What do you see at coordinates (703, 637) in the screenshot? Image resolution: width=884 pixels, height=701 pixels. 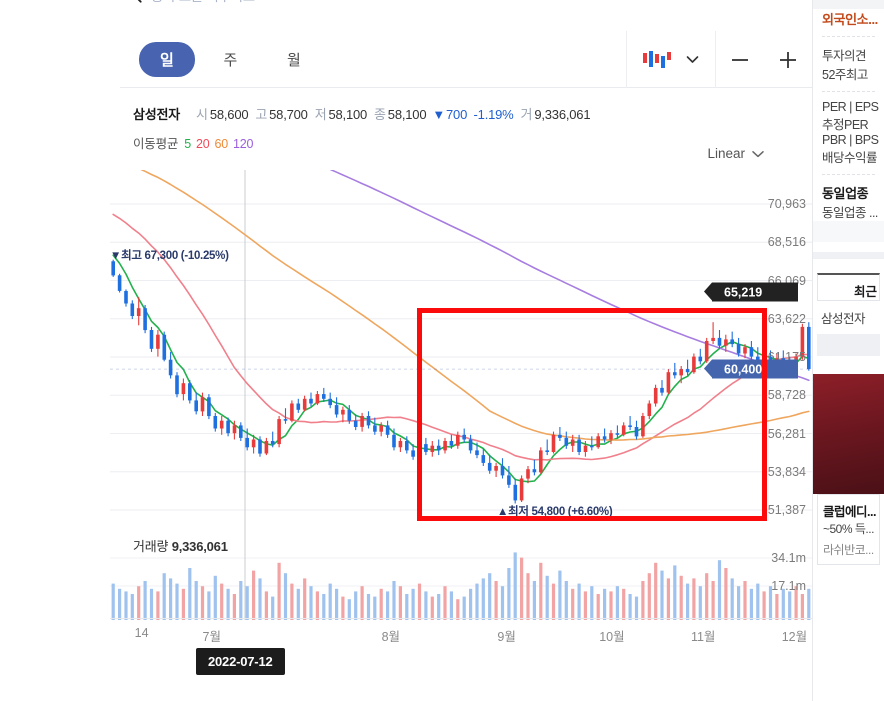 I see `date-axis-tick: 11월` at bounding box center [703, 637].